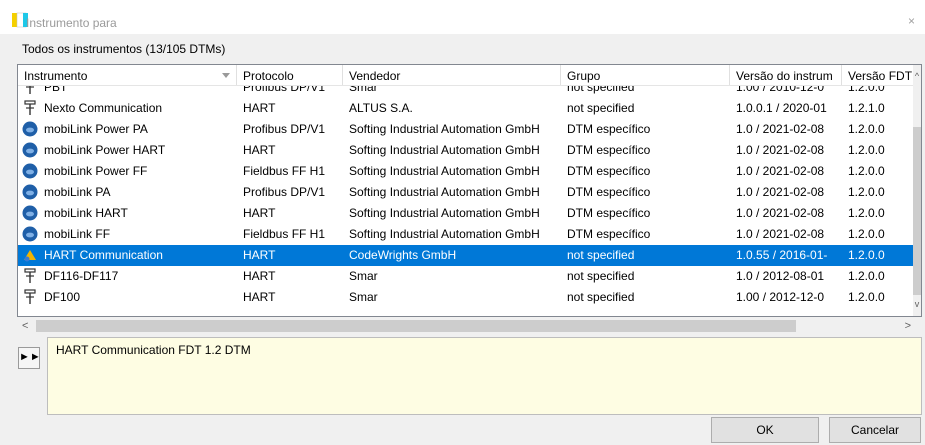  What do you see at coordinates (71, 23) in the screenshot?
I see `window-title: Instrumento para` at bounding box center [71, 23].